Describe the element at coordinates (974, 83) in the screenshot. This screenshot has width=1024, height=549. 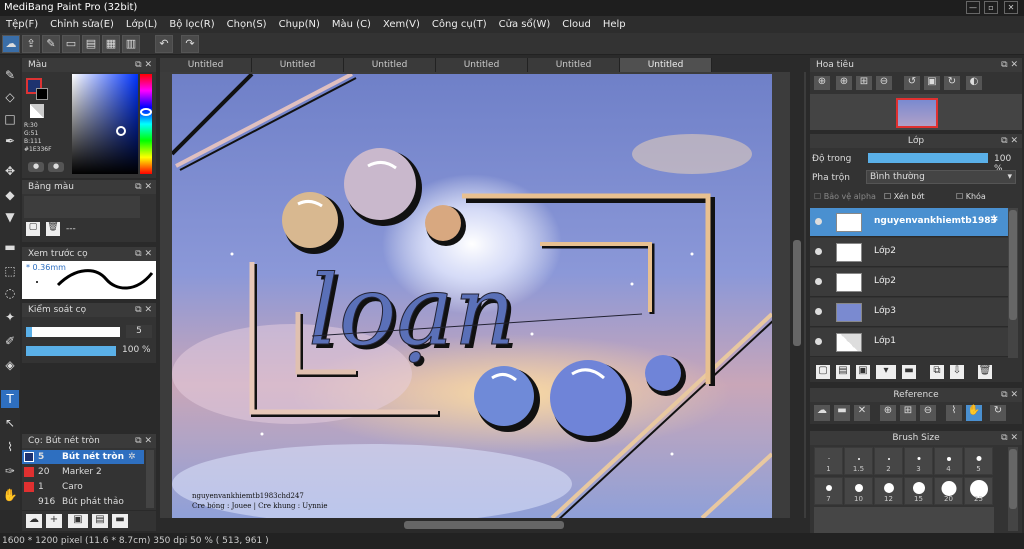
I see `flip-icon: ◐` at that location.